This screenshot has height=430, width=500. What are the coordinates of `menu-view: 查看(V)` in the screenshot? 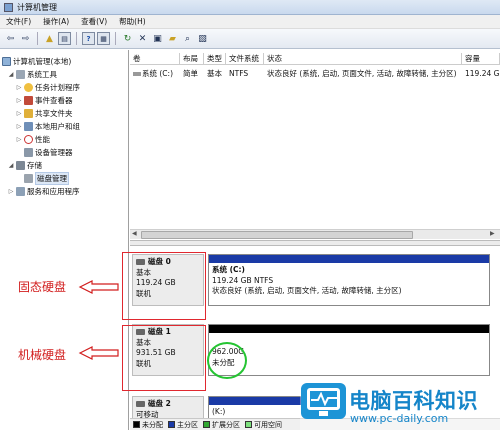 It's located at (94, 21).